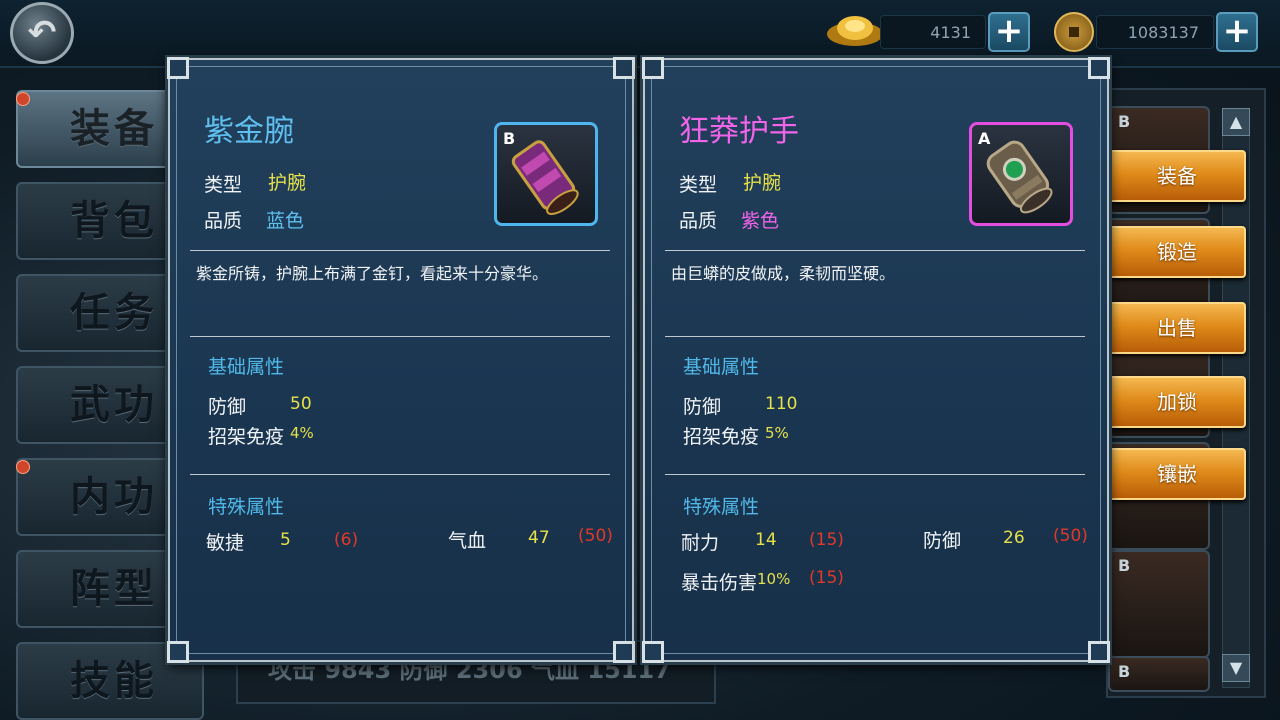  What do you see at coordinates (467, 541) in the screenshot?
I see `attribute-label: 气血` at bounding box center [467, 541].